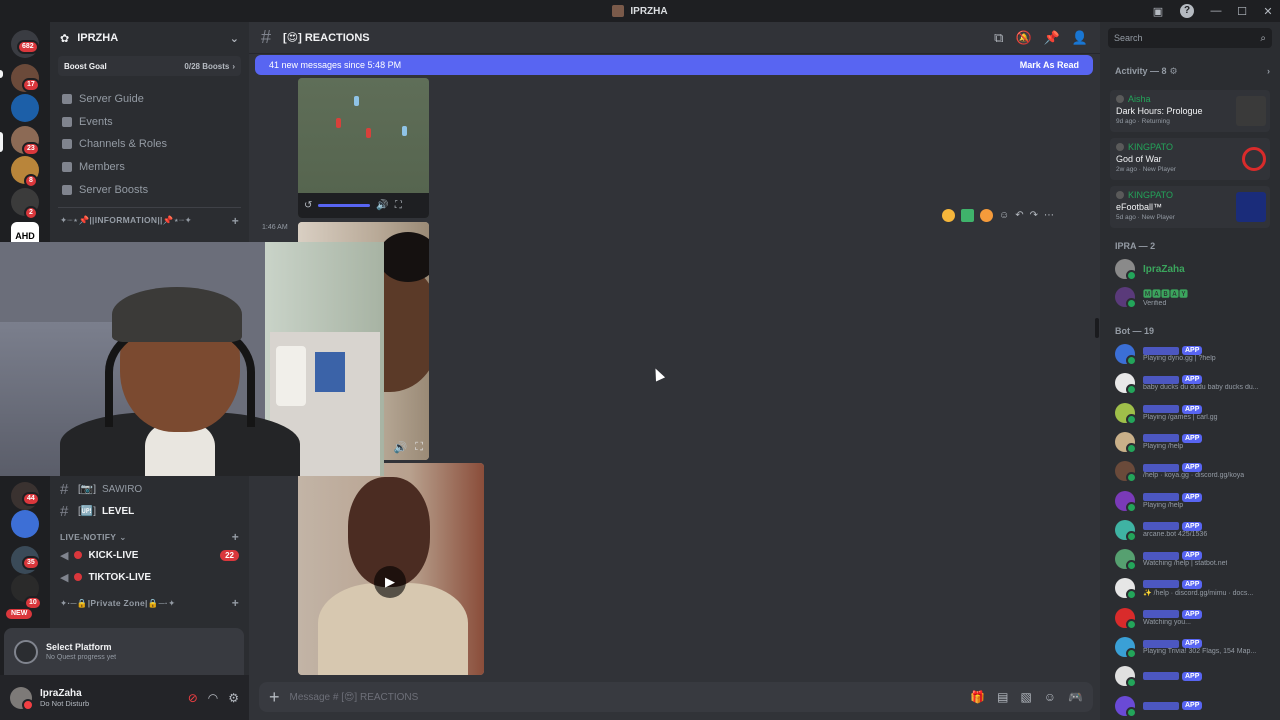 The image size is (1280, 720). I want to click on minimize-button: —, so click(1216, 11).